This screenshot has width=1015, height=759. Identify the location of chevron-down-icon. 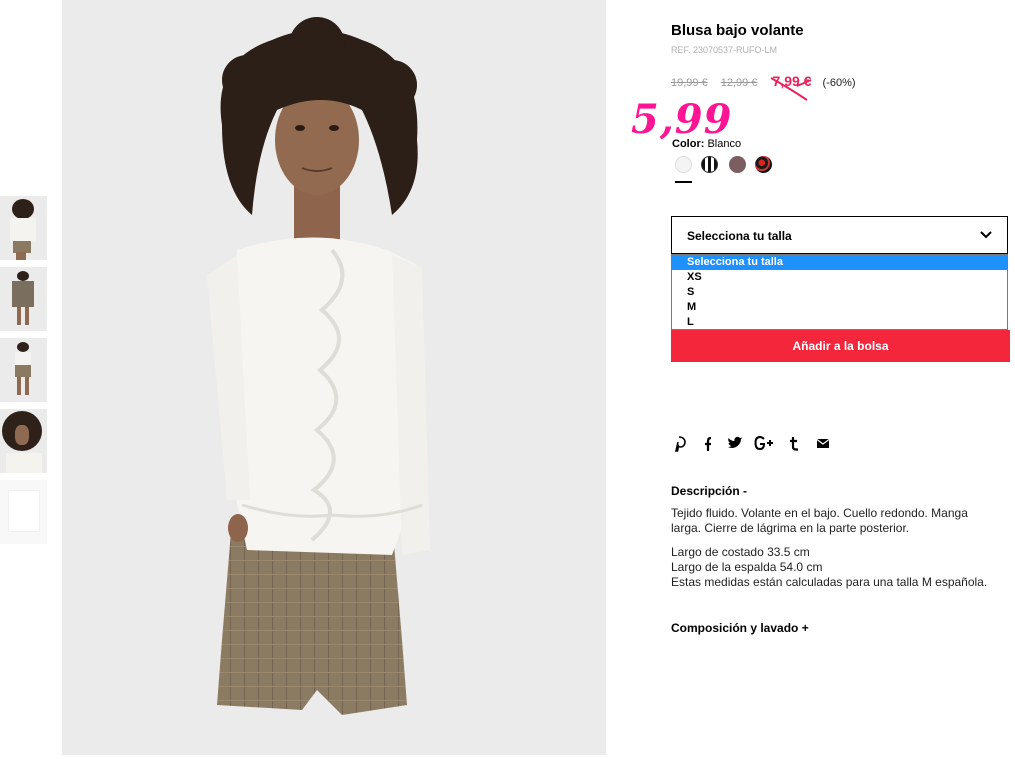
(986, 235).